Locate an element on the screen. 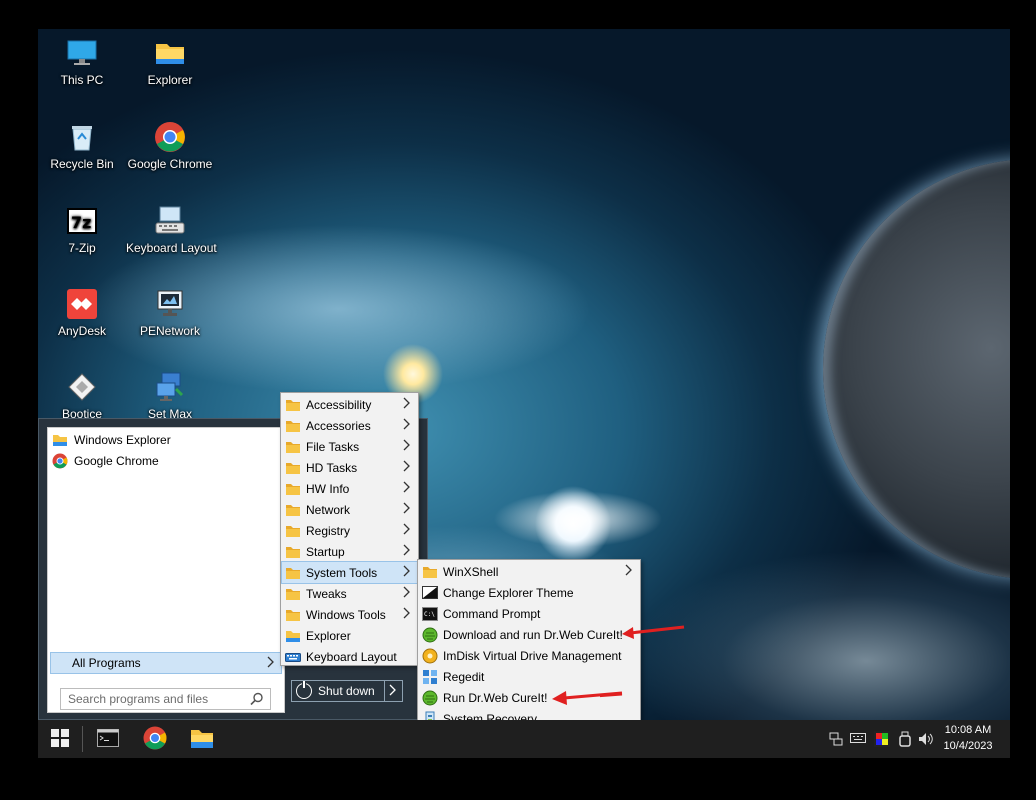  pinned-item-label: Windows Explorer is located at coordinates (122, 440).